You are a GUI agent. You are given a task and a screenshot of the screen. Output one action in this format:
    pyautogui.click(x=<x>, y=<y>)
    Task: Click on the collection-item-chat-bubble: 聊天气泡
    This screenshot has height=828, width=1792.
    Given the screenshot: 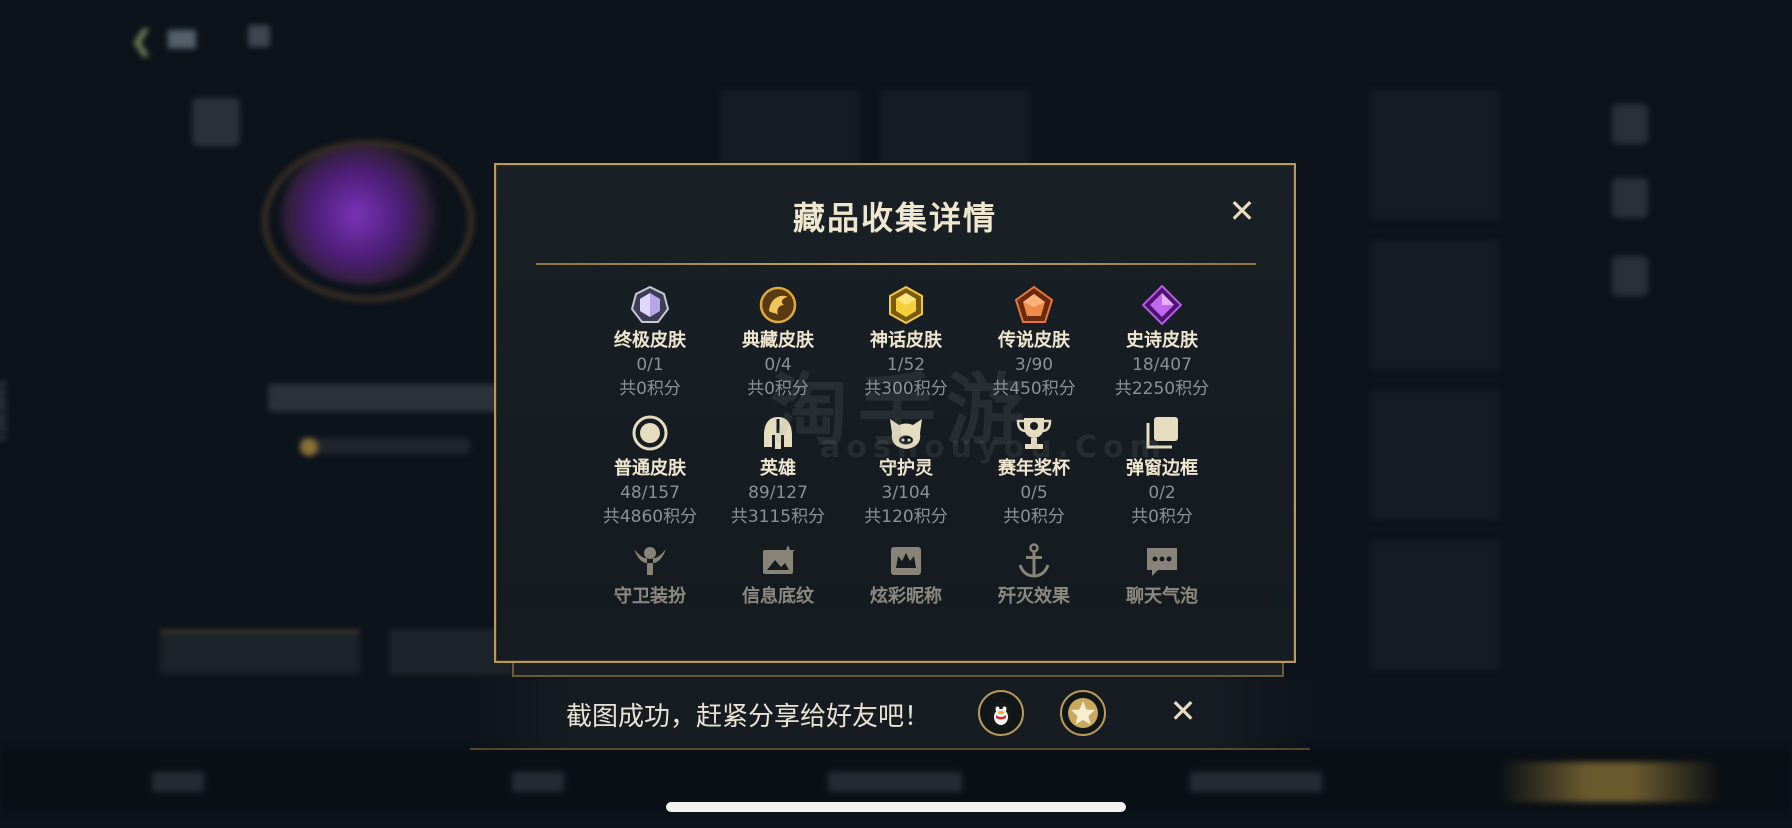 What is the action you would take?
    pyautogui.click(x=1162, y=575)
    